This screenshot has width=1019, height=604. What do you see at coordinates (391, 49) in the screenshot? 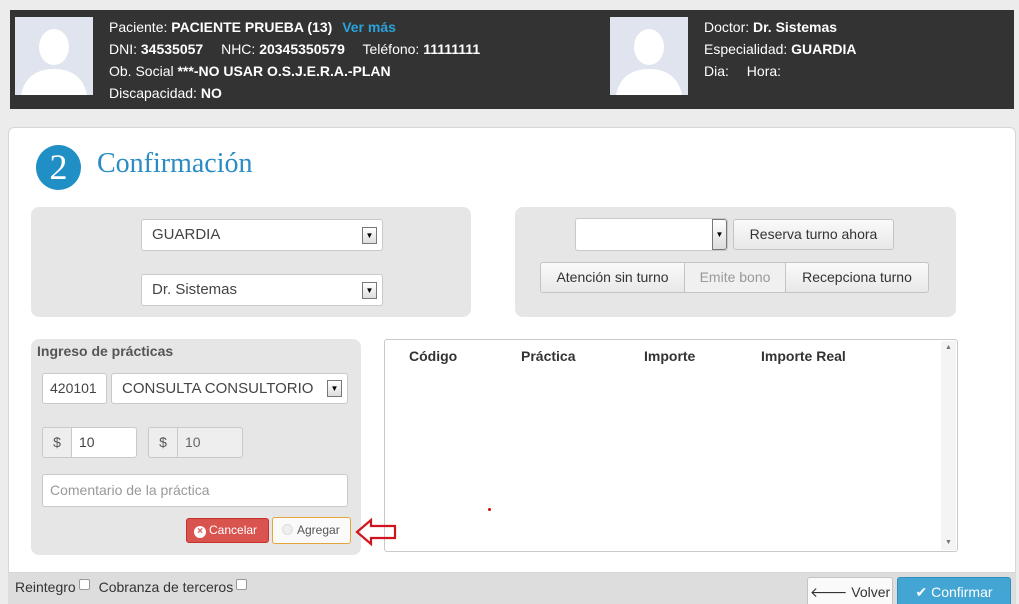
I see `telefono-label: Teléfono:` at bounding box center [391, 49].